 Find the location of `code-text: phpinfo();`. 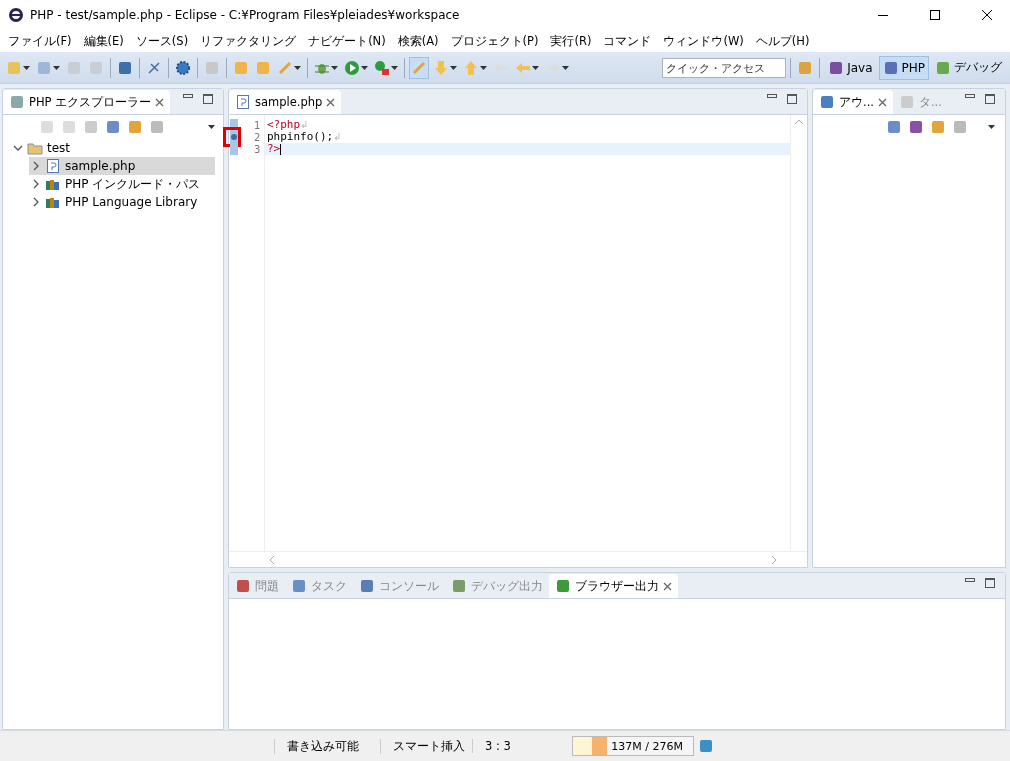

code-text: phpinfo(); is located at coordinates (300, 137).